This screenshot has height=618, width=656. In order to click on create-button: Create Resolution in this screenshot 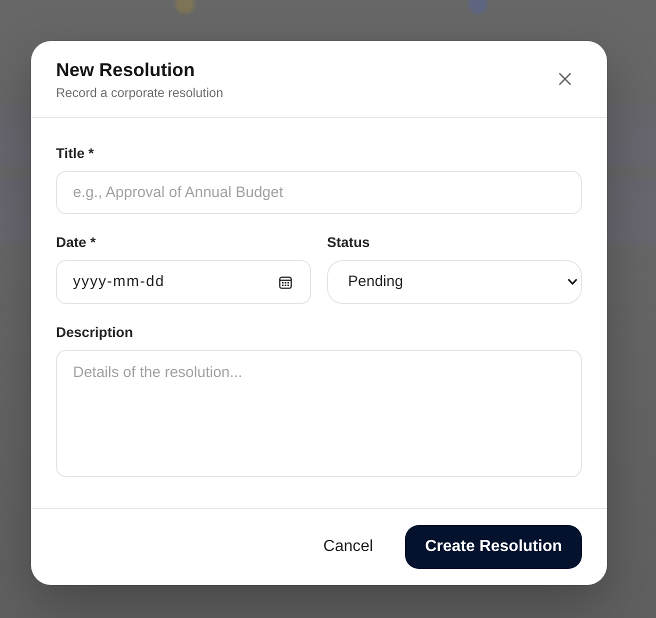, I will do `click(493, 547)`.